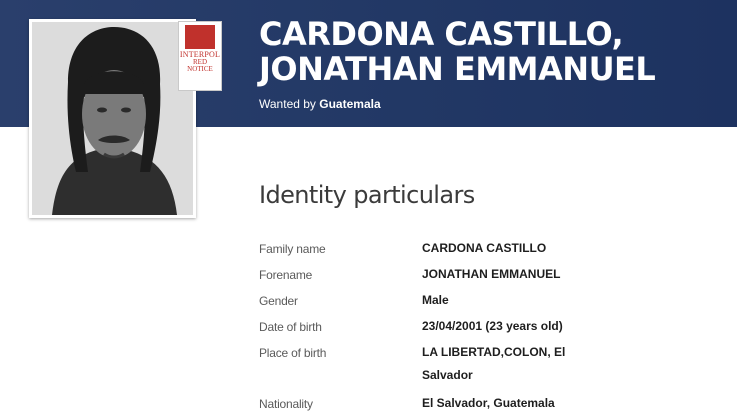 Image resolution: width=737 pixels, height=417 pixels. I want to click on identity-label: Nationality, so click(286, 404).